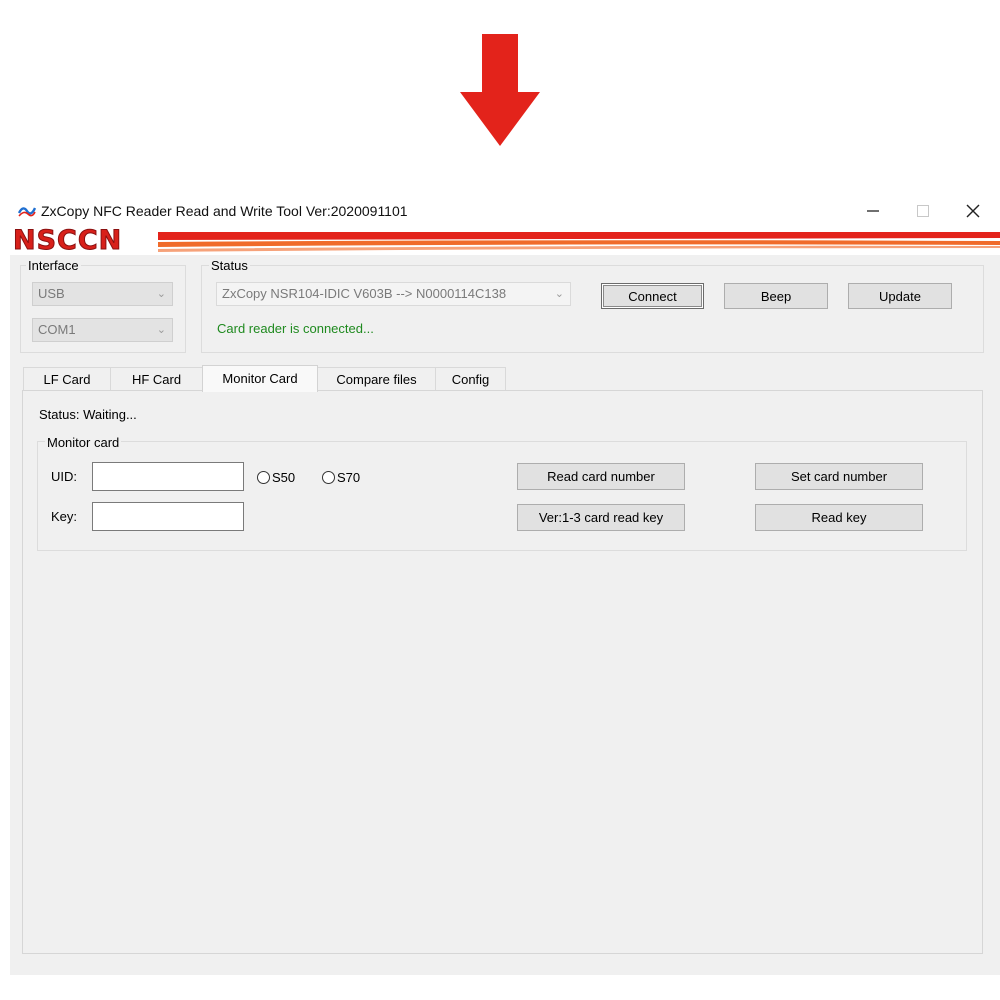 The width and height of the screenshot is (1000, 1000). Describe the element at coordinates (349, 477) in the screenshot. I see `s70-label: S70` at that location.